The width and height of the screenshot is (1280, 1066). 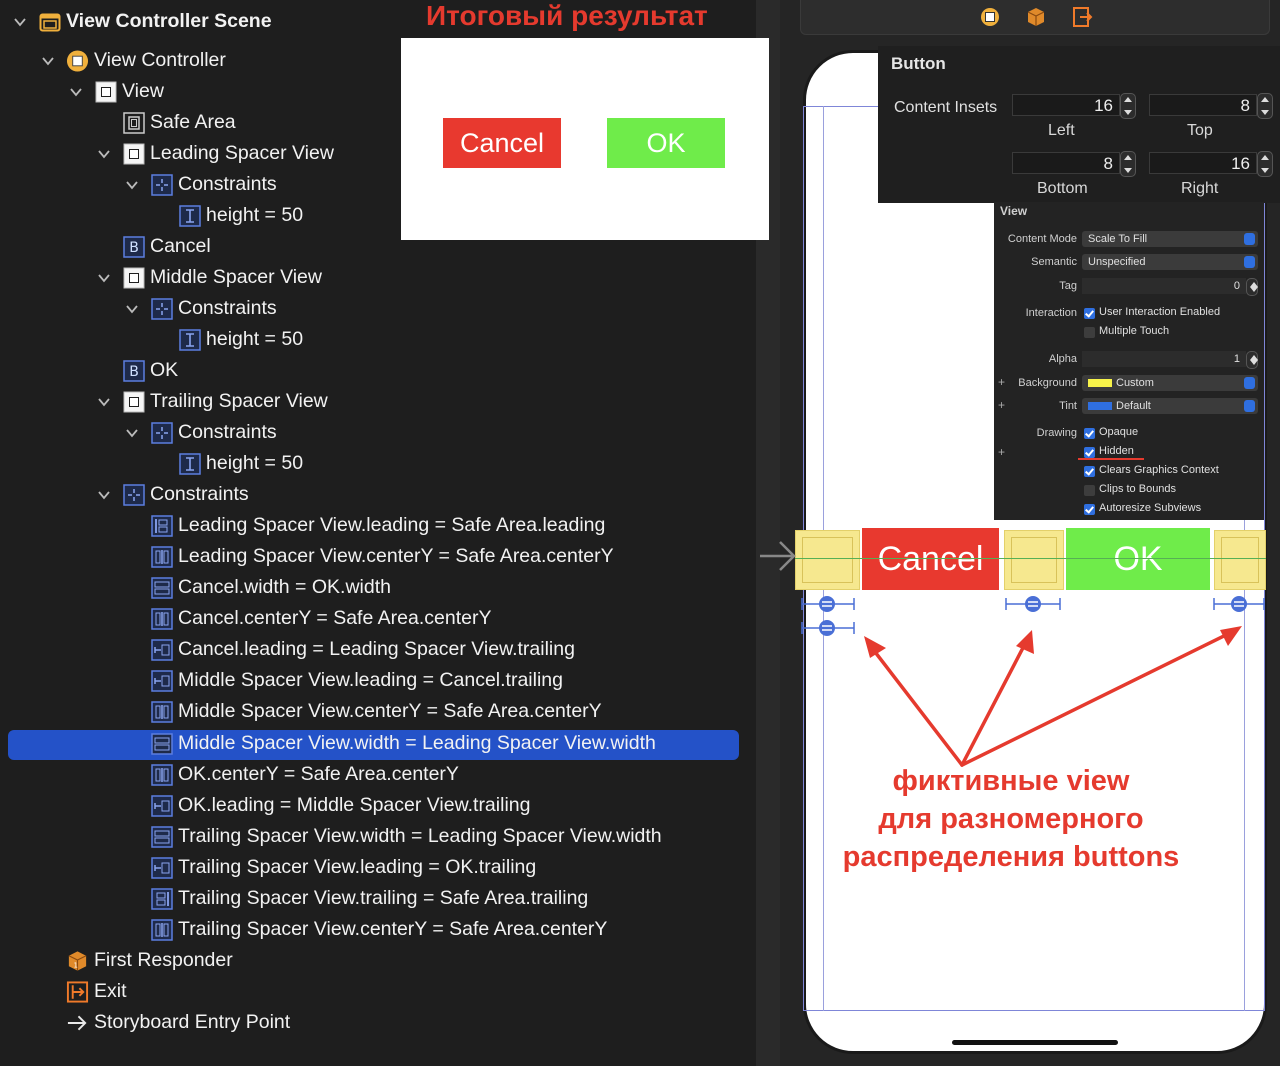 What do you see at coordinates (1170, 239) in the screenshot?
I see `content-mode-popup: Scale To Fill` at bounding box center [1170, 239].